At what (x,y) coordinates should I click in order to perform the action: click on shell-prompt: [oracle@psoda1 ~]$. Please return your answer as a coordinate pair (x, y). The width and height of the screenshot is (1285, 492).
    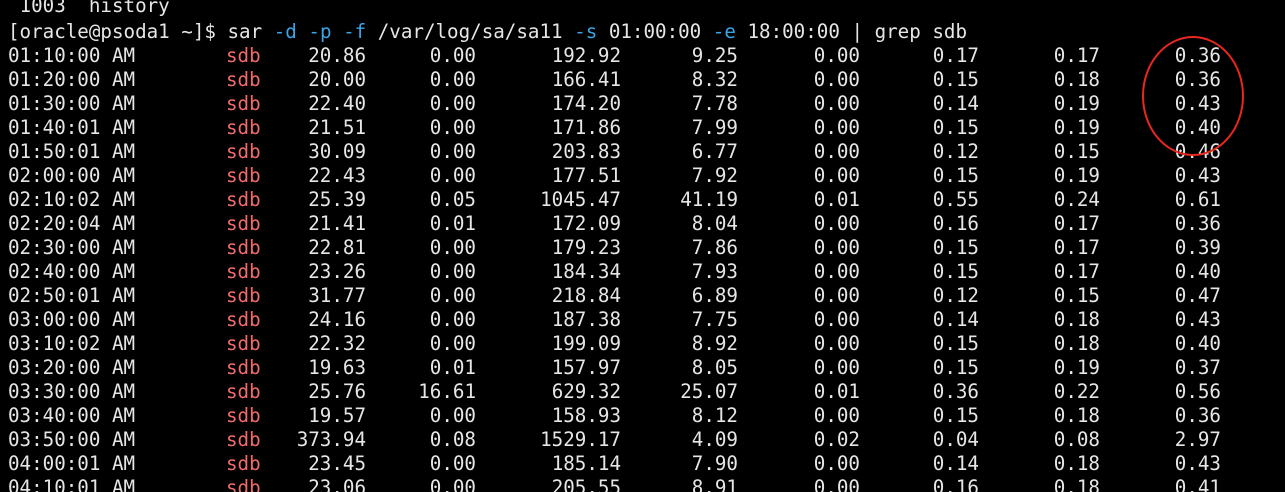
    Looking at the image, I should click on (112, 31).